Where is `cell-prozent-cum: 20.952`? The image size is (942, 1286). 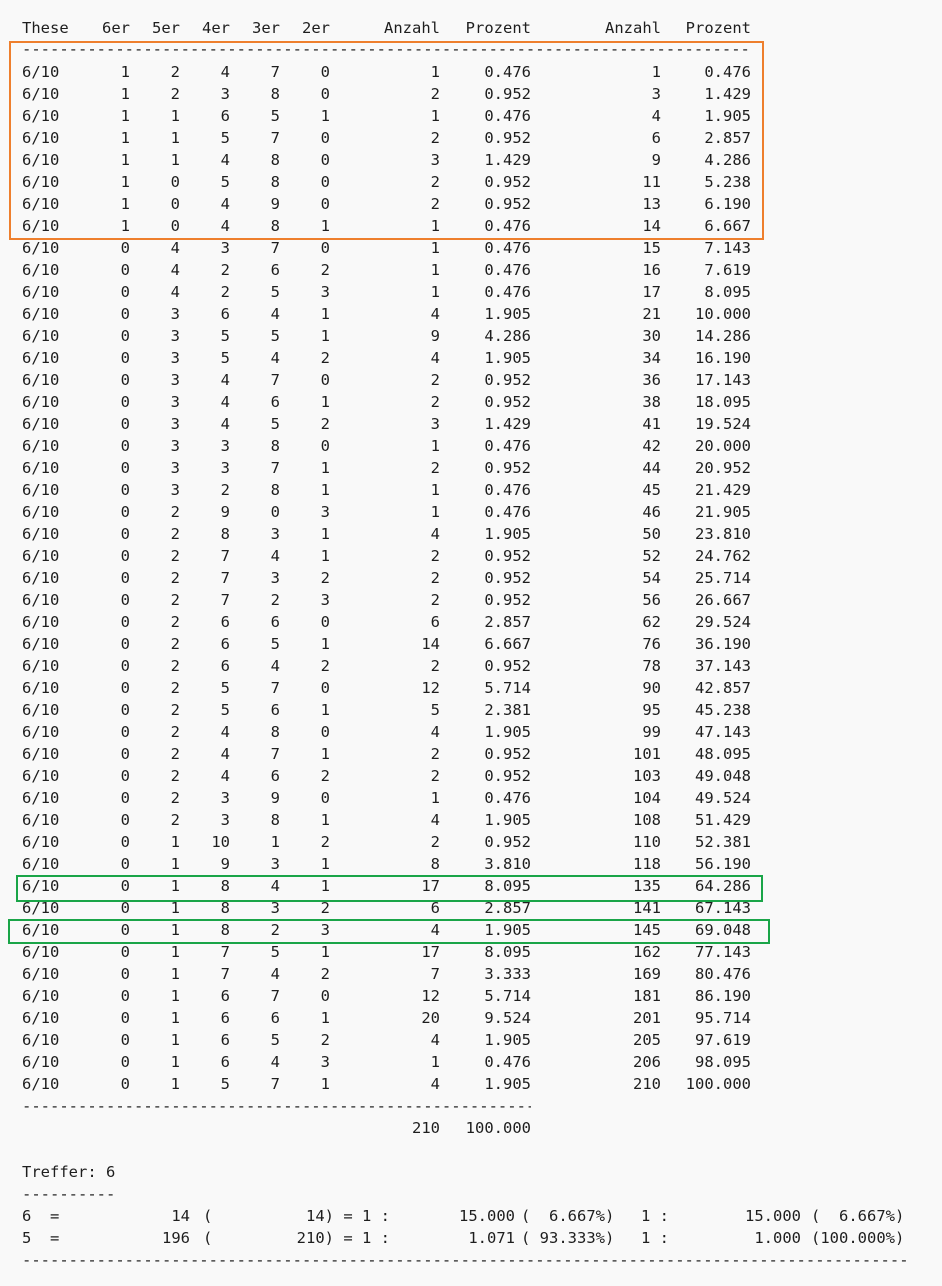 cell-prozent-cum: 20.952 is located at coordinates (723, 468).